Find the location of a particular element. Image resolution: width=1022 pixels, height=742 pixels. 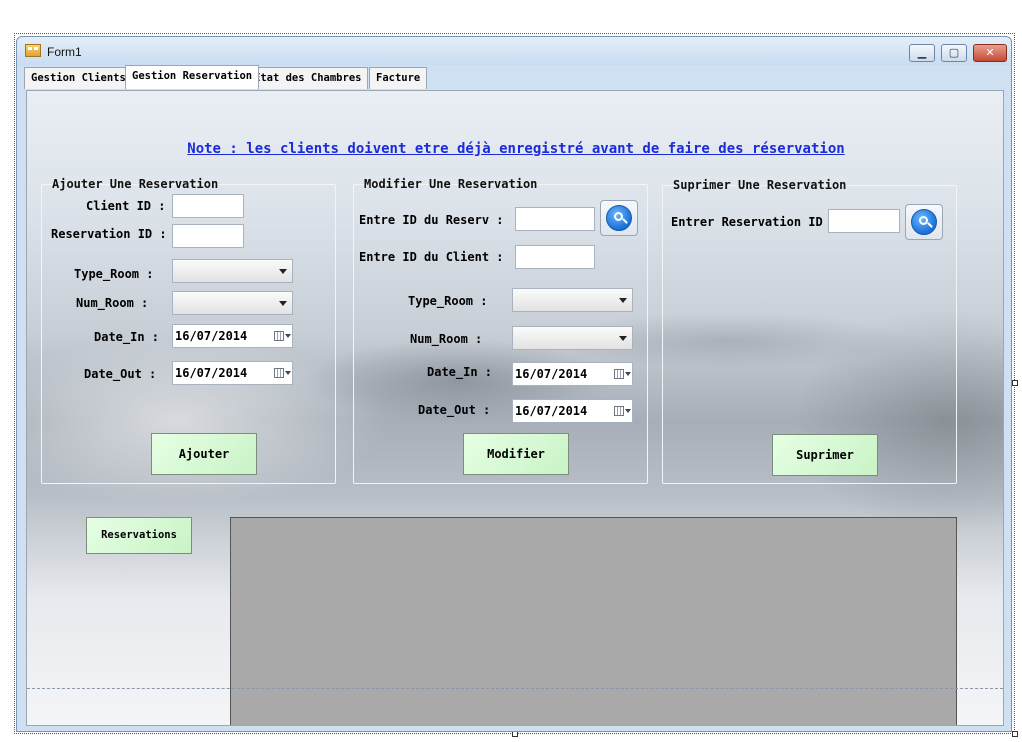

form-icon is located at coordinates (33, 50).